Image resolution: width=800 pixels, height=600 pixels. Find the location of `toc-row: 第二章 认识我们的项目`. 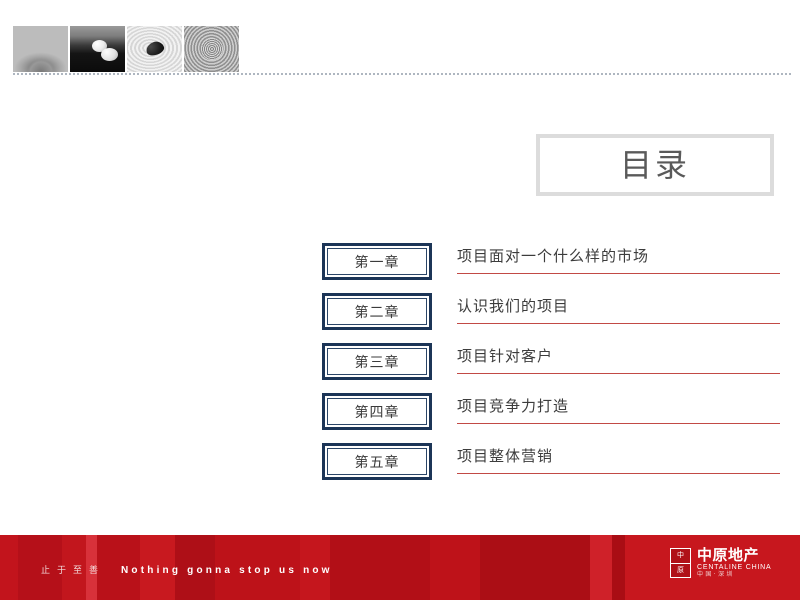

toc-row: 第二章 认识我们的项目 is located at coordinates (552, 318).